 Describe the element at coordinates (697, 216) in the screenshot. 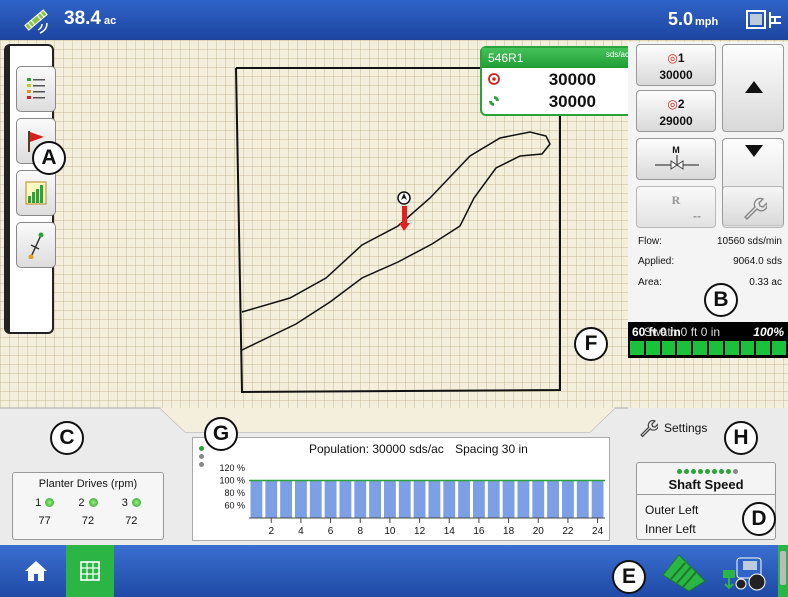

I see `rx-value: --` at that location.